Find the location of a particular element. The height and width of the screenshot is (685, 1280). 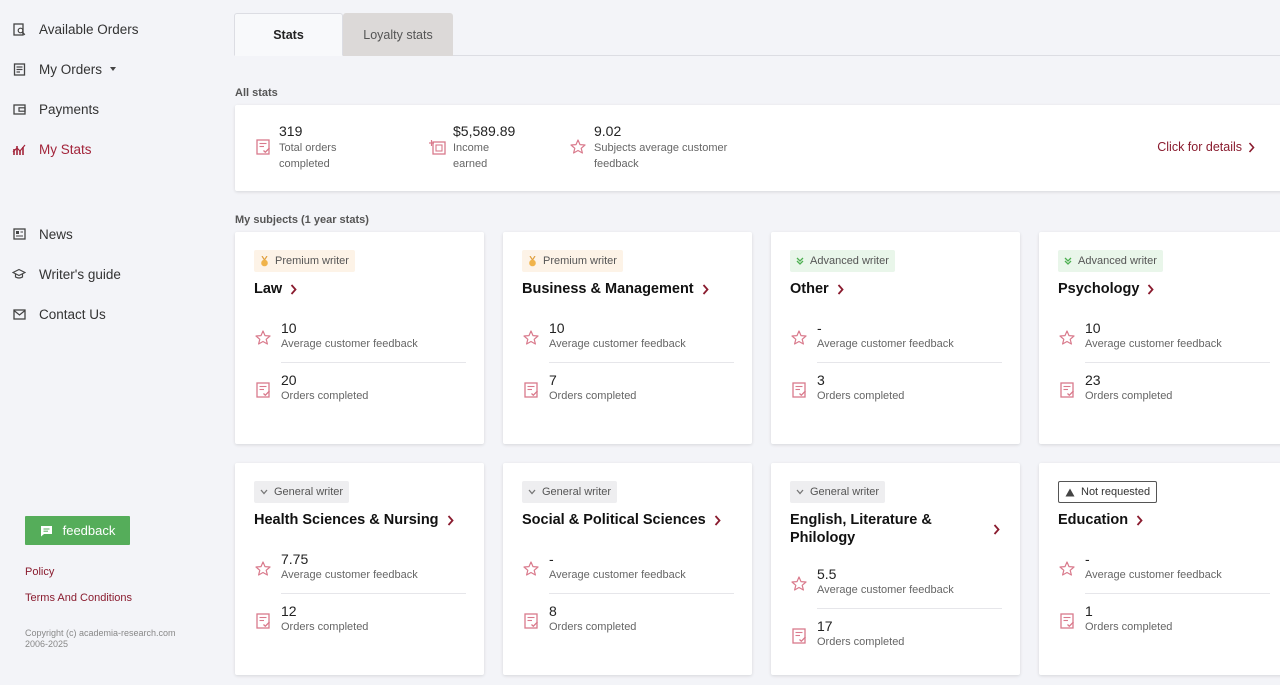

avg-feedback-stat: 9.02 Subjects average customer feedback is located at coordinates (656, 147).